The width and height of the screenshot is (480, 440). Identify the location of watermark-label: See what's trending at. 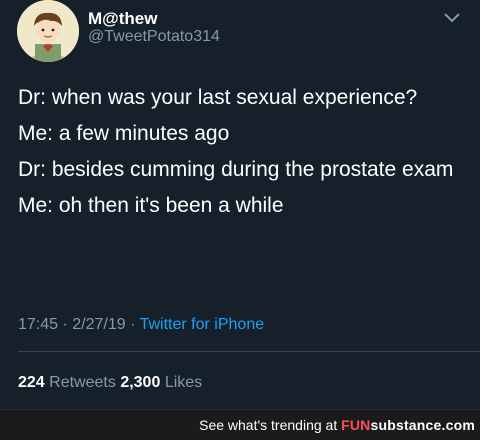
(268, 425).